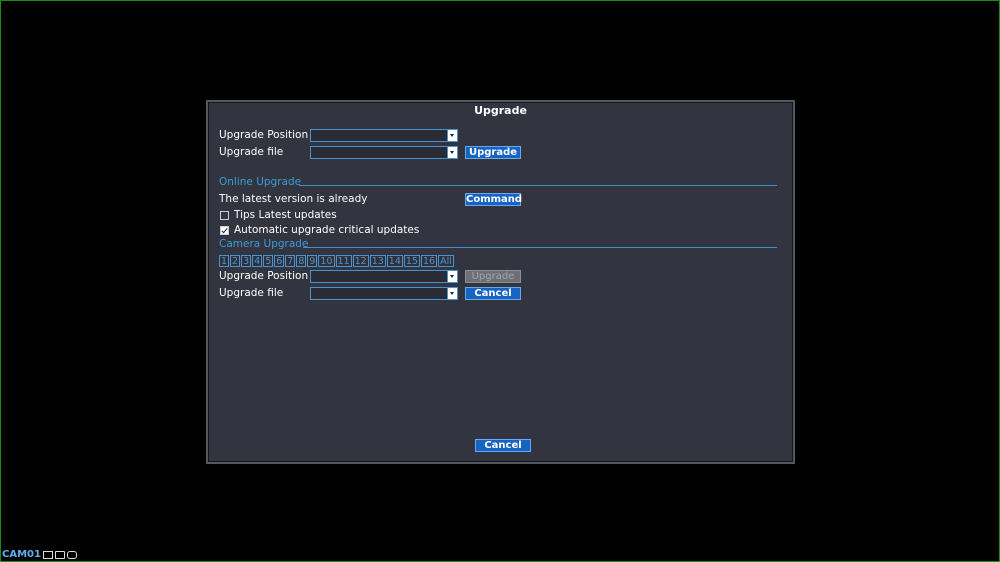  What do you see at coordinates (394, 261) in the screenshot?
I see `camera-channel-14: 14` at bounding box center [394, 261].